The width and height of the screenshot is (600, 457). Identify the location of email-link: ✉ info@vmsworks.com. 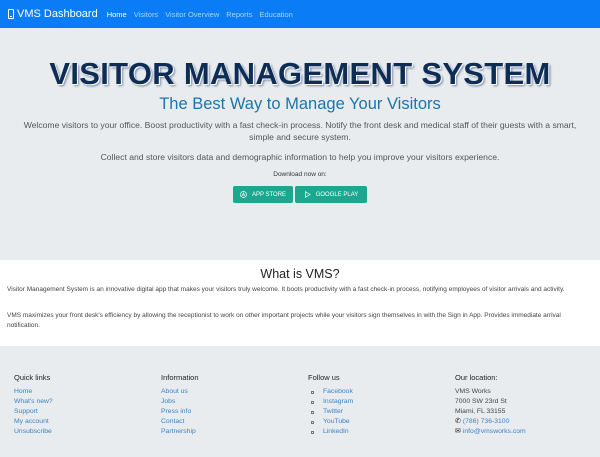
(490, 432).